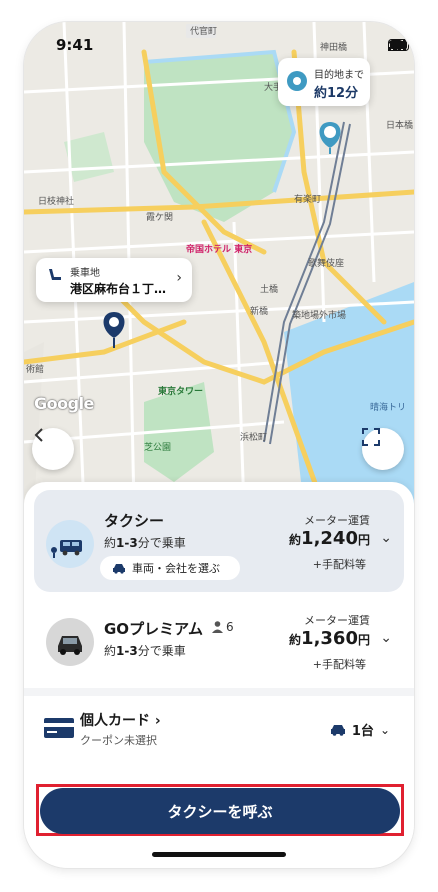  Describe the element at coordinates (329, 638) in the screenshot. I see `fare-amount: 約1,360円` at that location.